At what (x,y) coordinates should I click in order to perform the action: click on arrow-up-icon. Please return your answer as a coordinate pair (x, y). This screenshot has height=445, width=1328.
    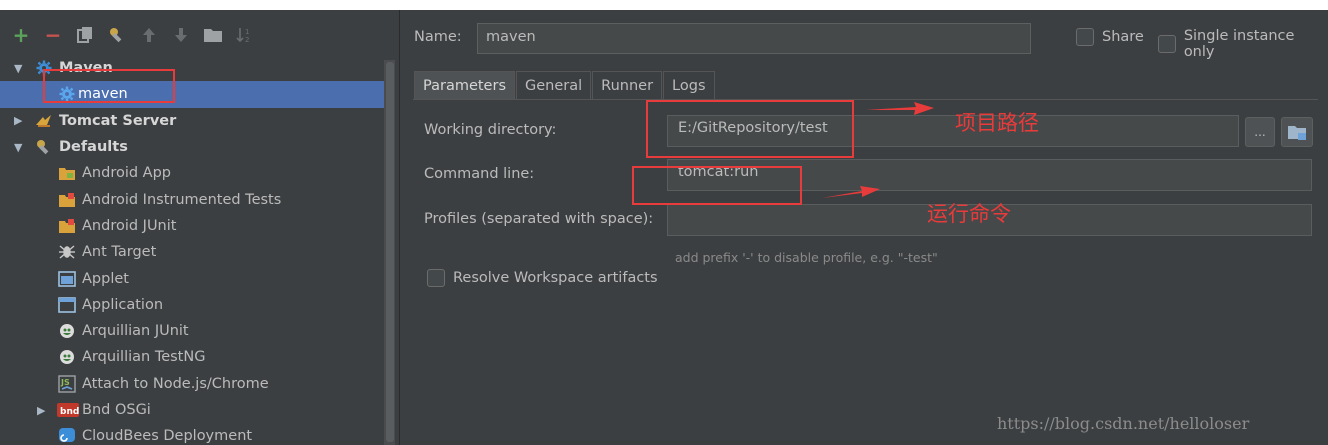
    Looking at the image, I should click on (149, 35).